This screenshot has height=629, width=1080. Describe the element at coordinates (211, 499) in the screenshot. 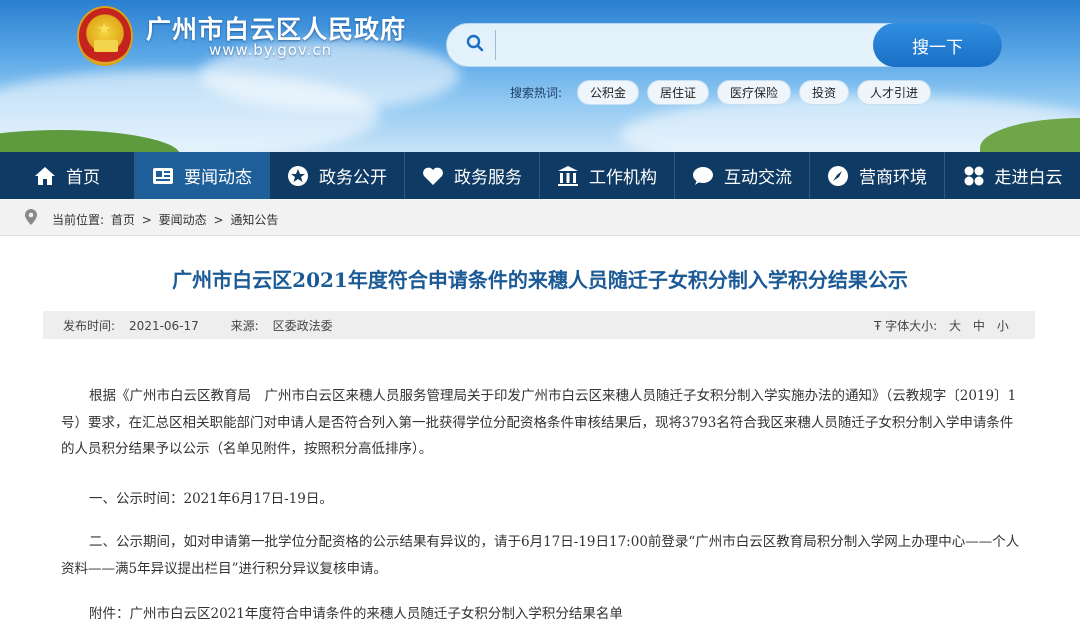

I see `article-paragraph: 一、公示时间：2021年6月17日-19日。` at that location.